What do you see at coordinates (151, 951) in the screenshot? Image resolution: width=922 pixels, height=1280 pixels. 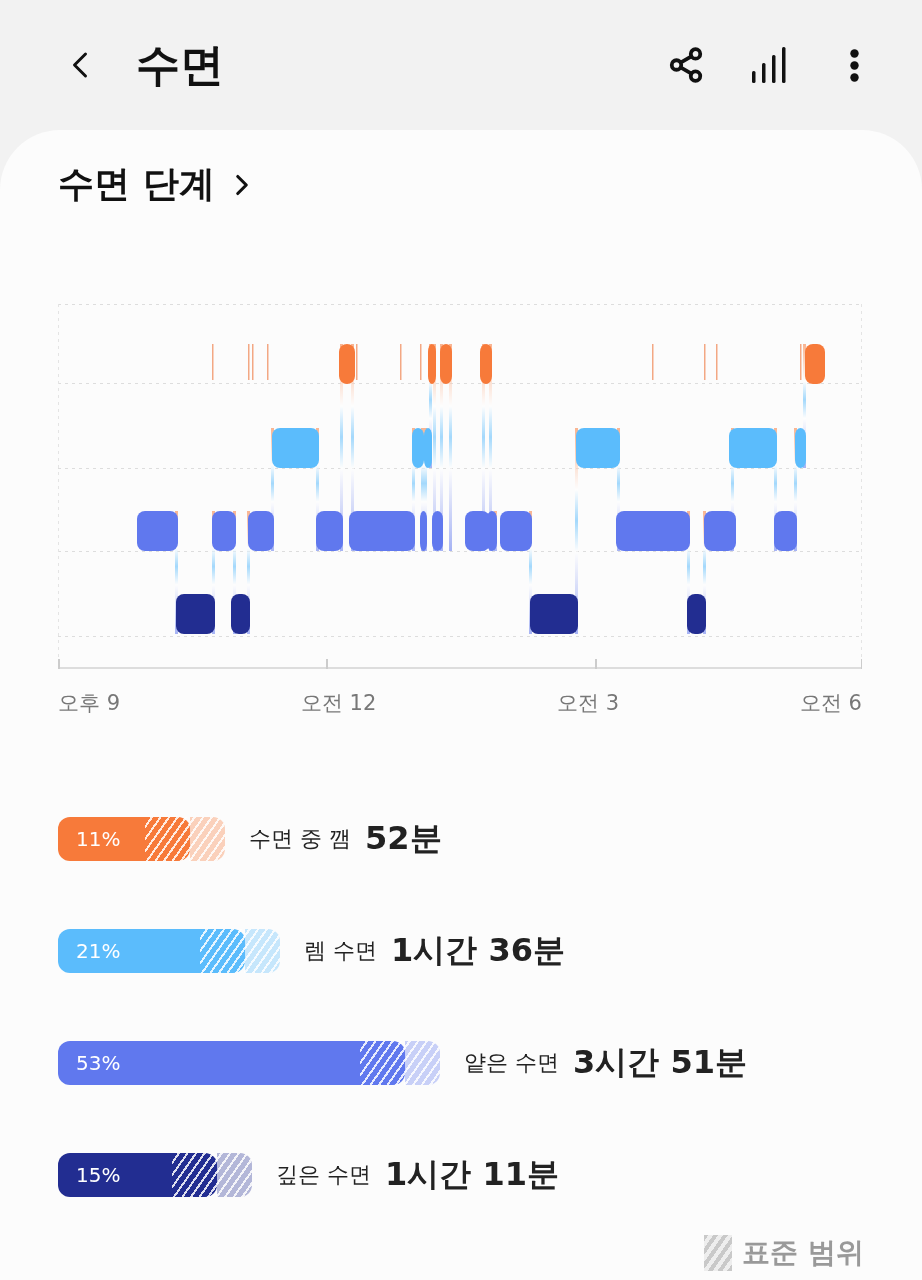 I see `stage-bar: 21%` at bounding box center [151, 951].